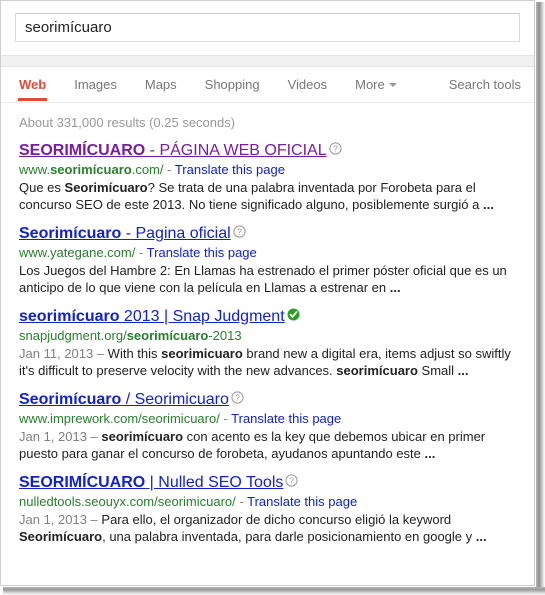  I want to click on result-url-prefix: www.yategane.com/, so click(77, 252).